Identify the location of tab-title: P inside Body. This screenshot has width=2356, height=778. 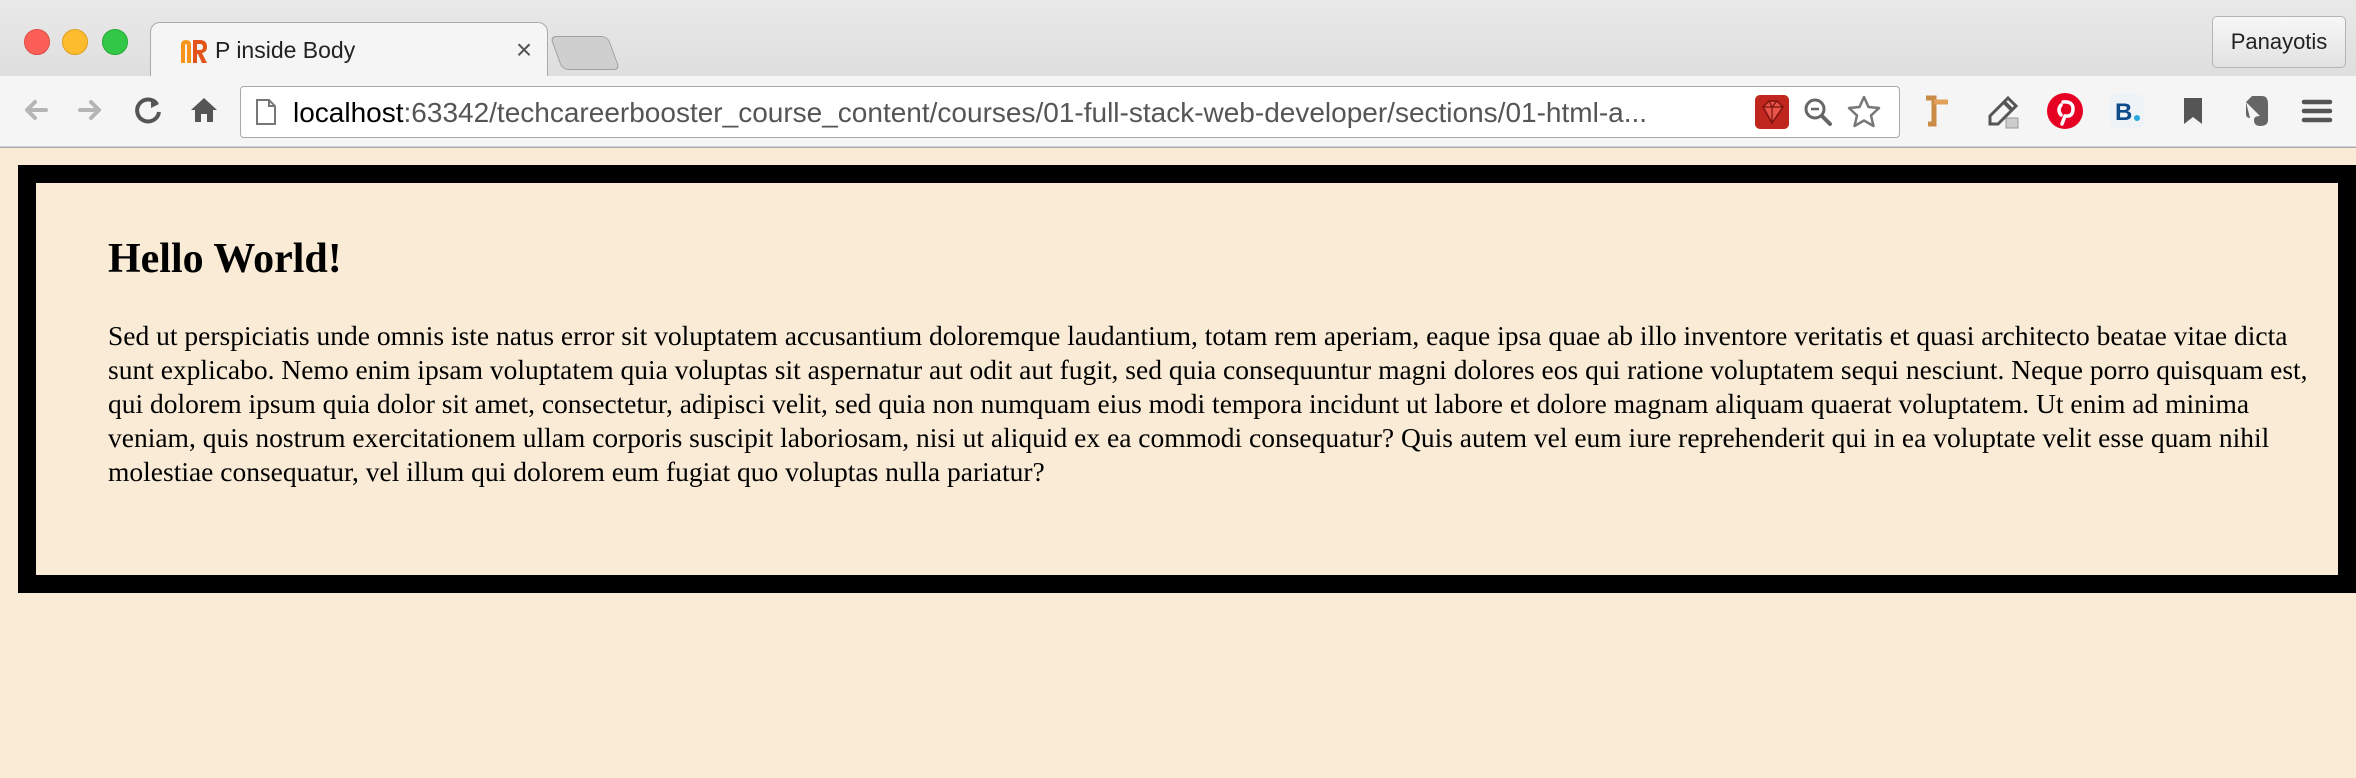
(285, 50).